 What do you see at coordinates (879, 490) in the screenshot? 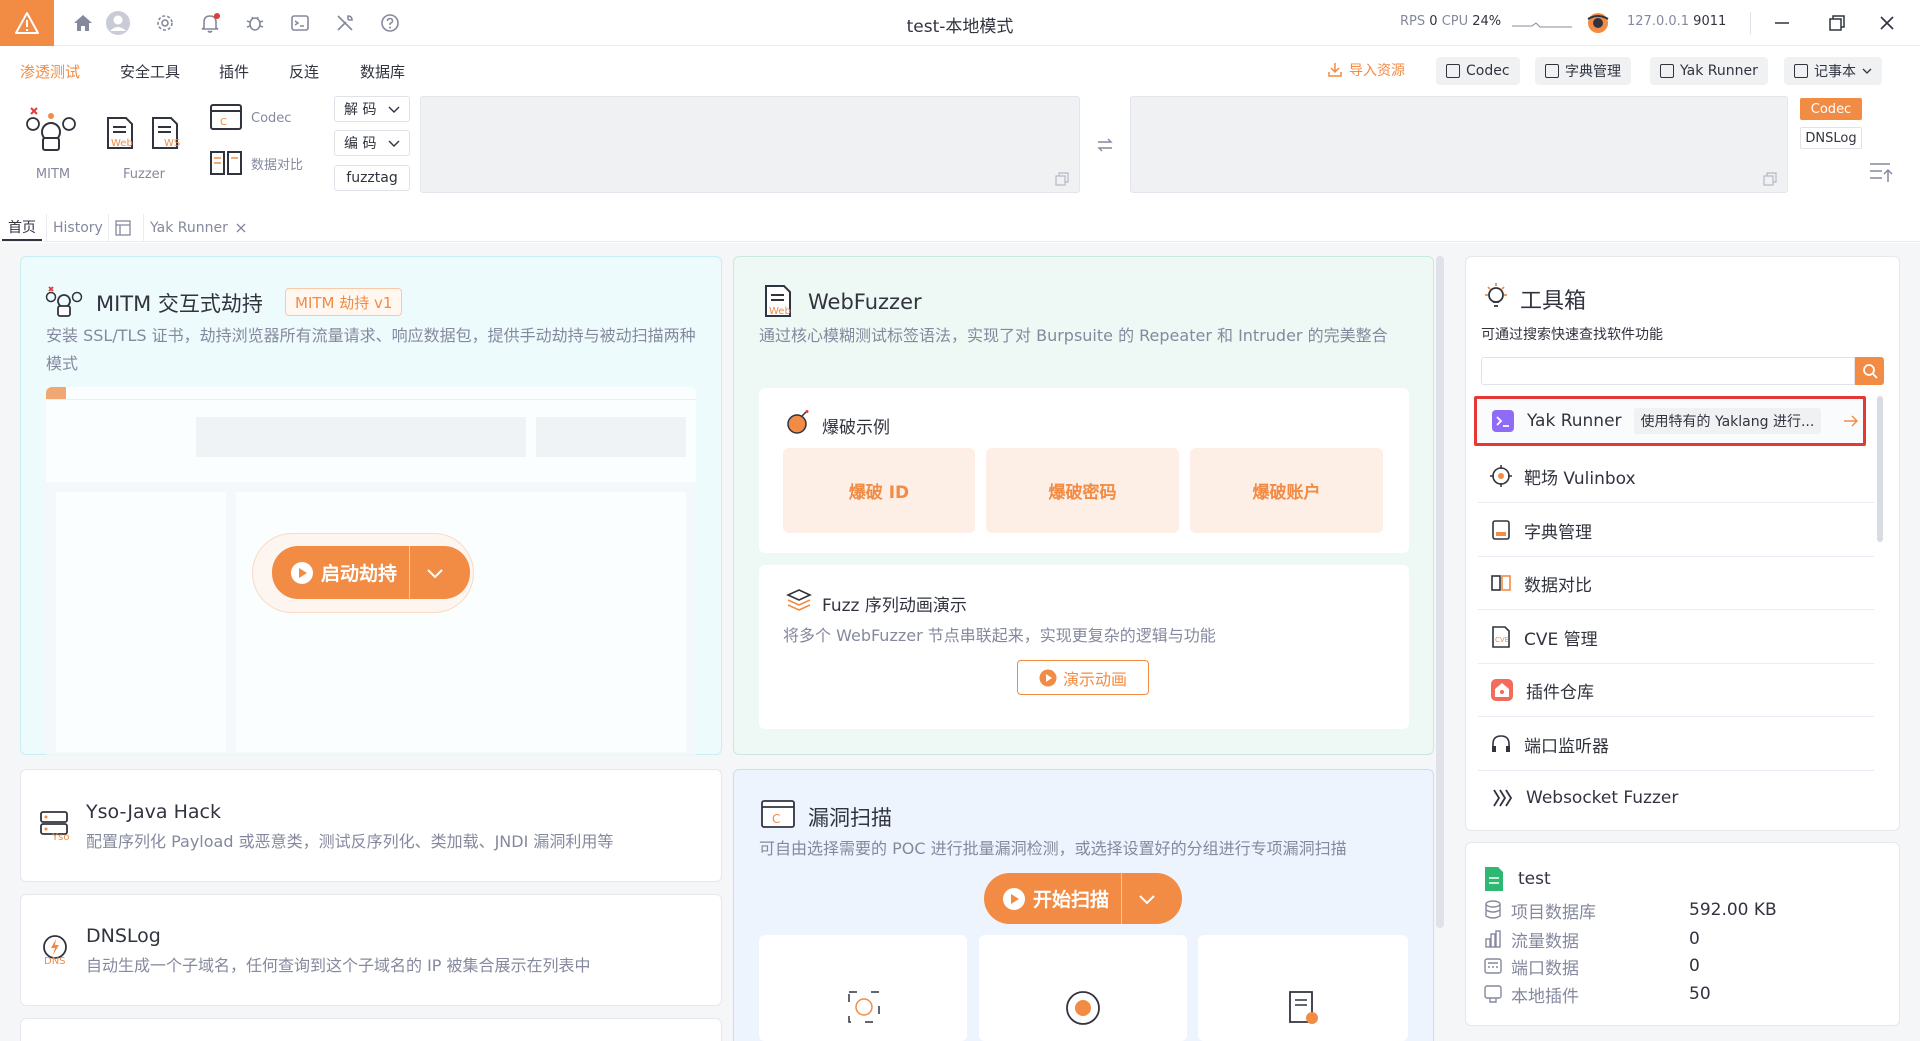
I see `blast-id-button: 爆破 ID` at bounding box center [879, 490].